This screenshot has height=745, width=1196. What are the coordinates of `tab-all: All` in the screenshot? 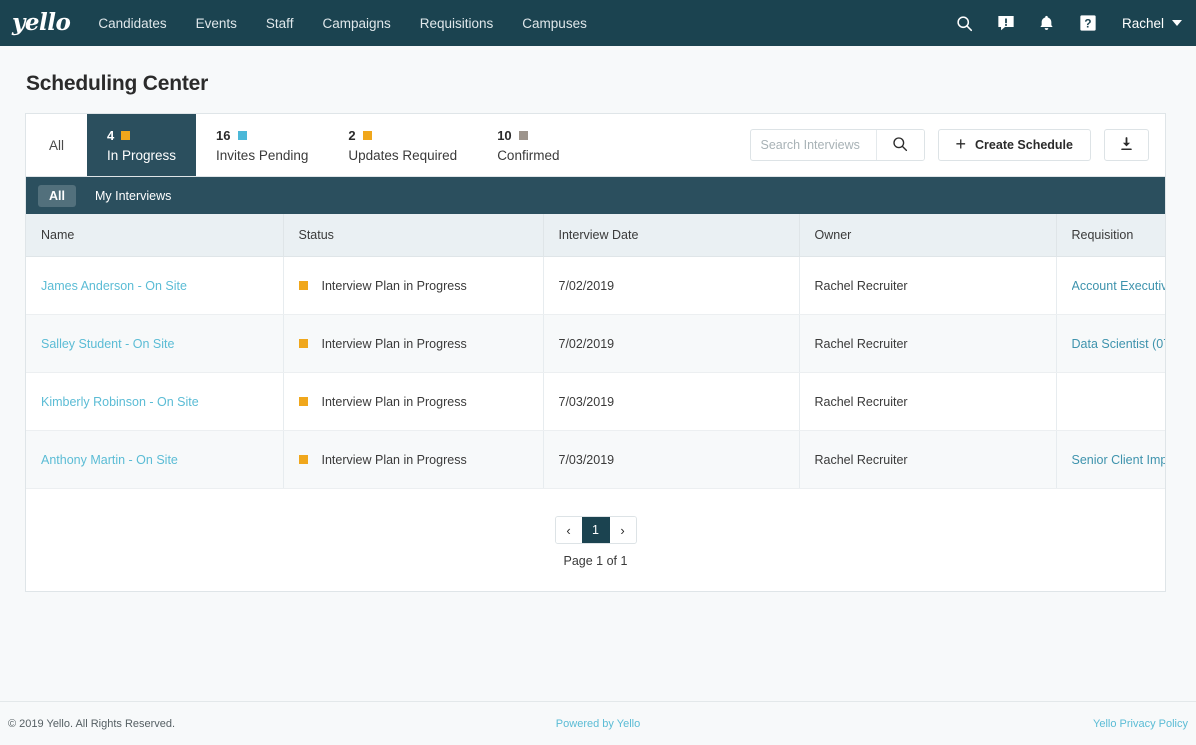 It's located at (56, 145).